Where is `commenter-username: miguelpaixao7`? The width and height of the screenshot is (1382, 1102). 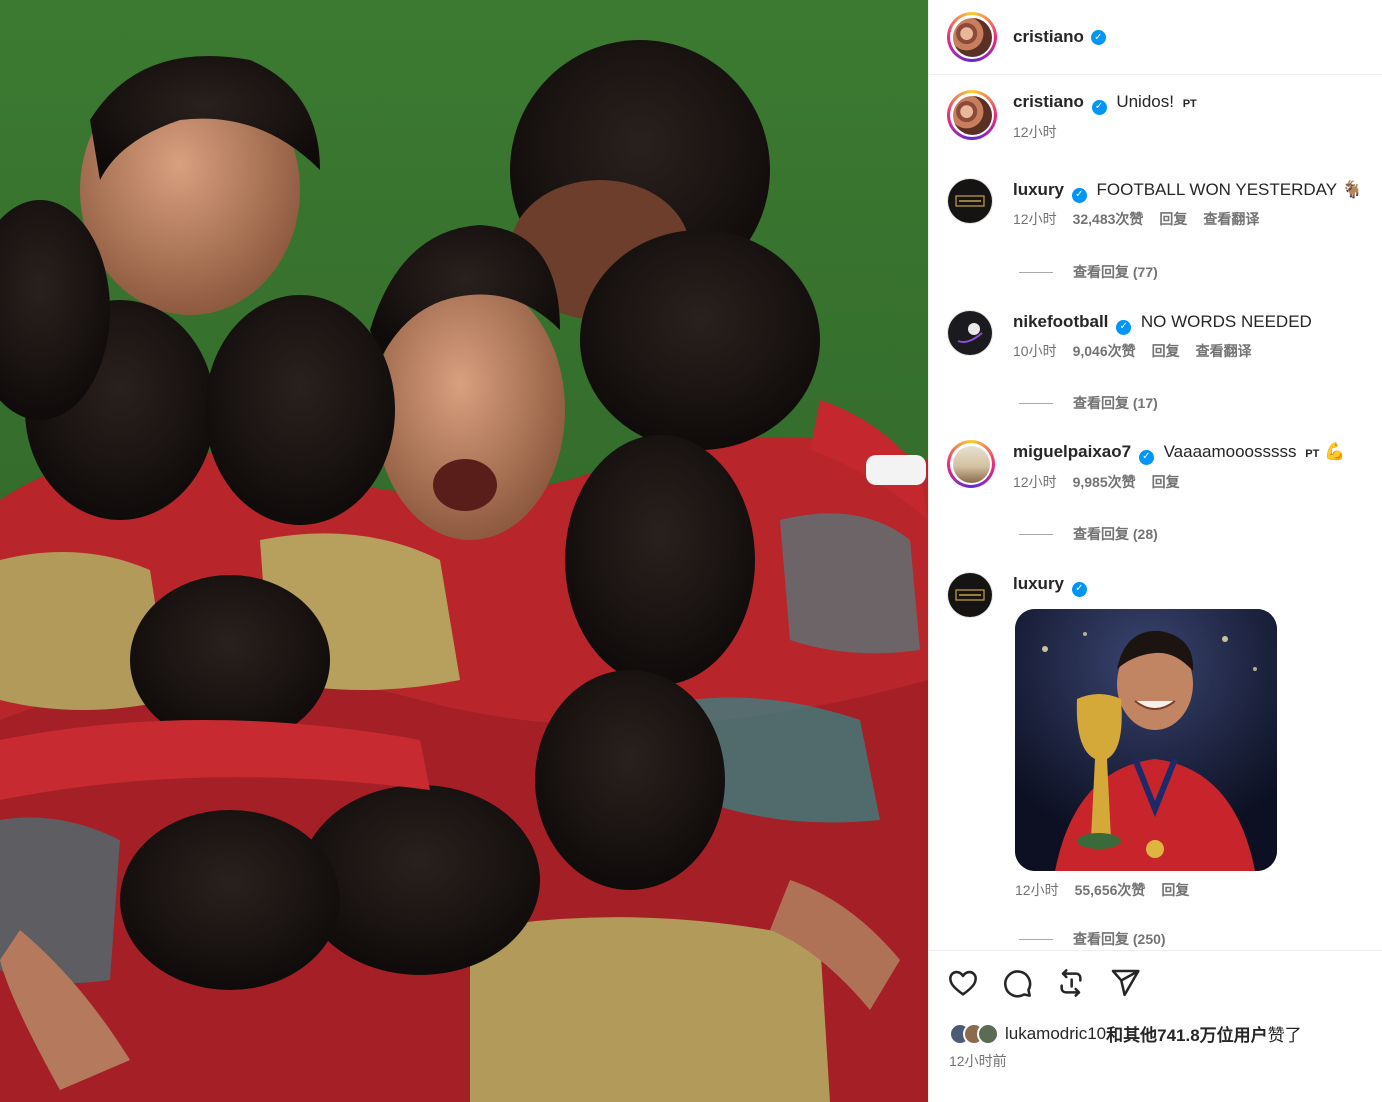
commenter-username: miguelpaixao7 is located at coordinates (1072, 451).